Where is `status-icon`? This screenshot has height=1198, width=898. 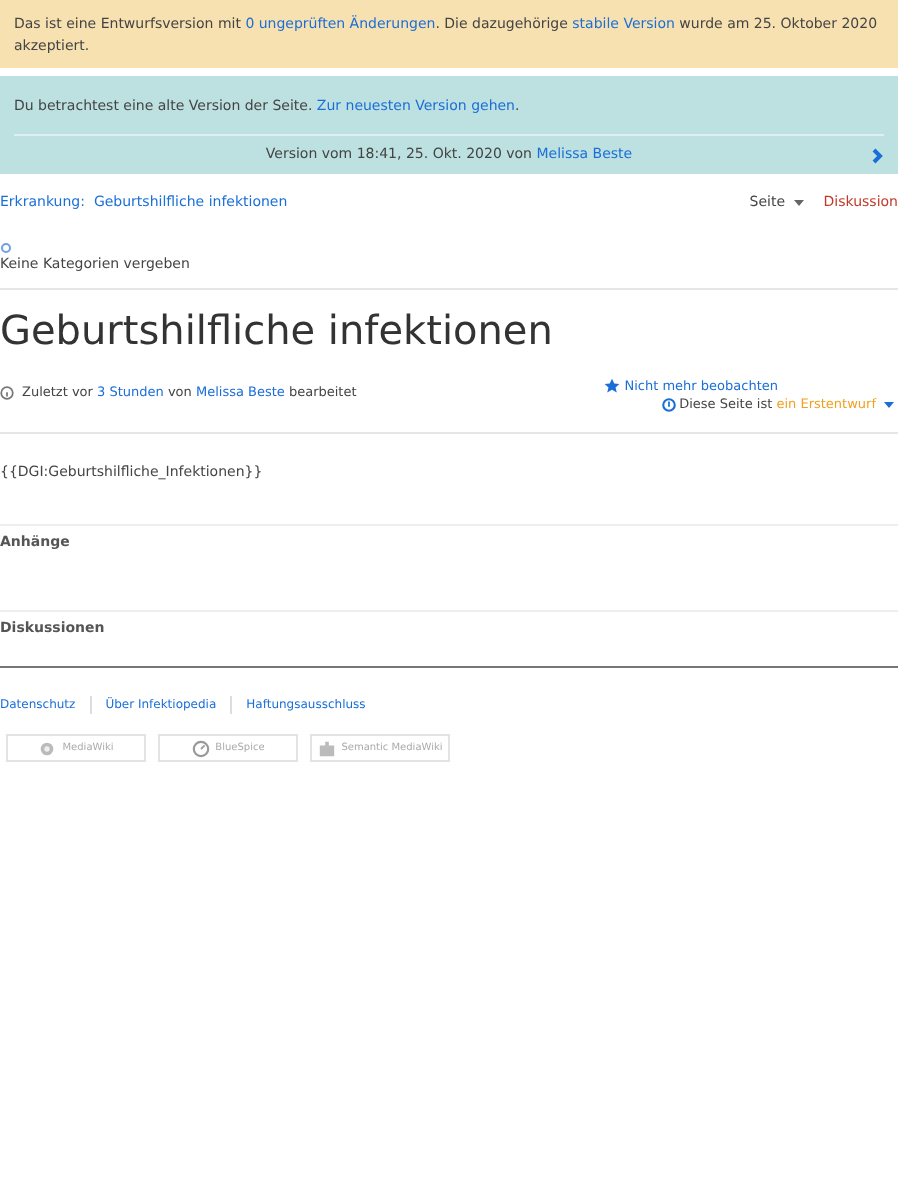
status-icon is located at coordinates (668, 404).